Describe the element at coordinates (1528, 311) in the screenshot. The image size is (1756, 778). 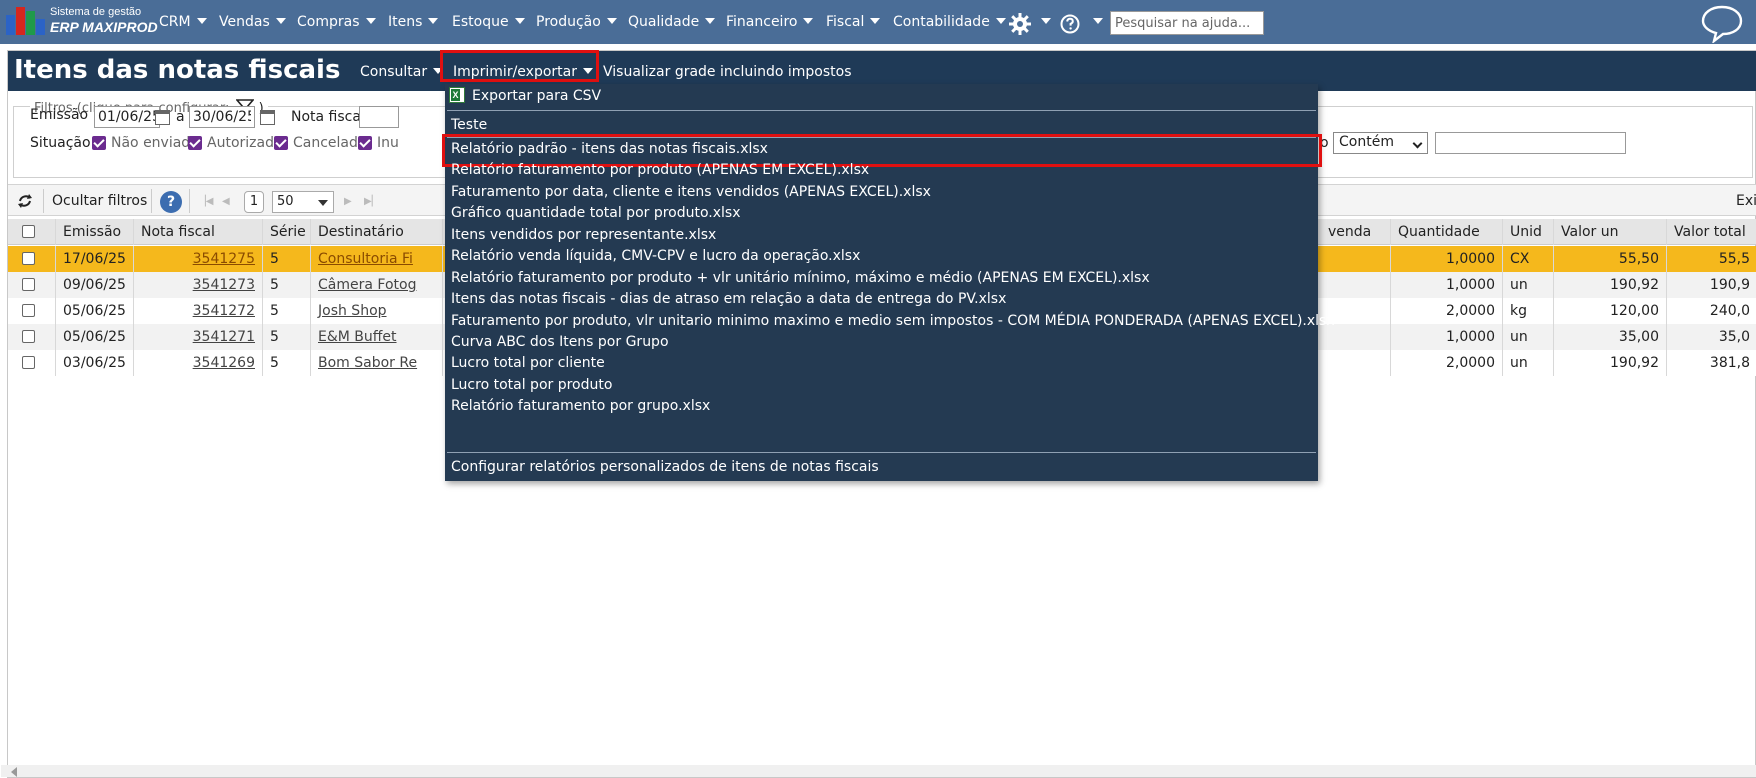
I see `cell-unid: kg` at that location.